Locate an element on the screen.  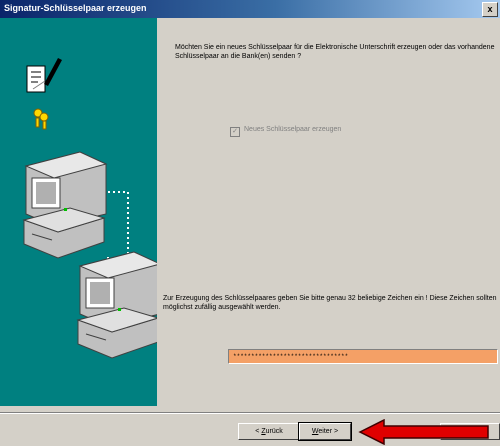
back-button: < Zurück is located at coordinates (269, 431).